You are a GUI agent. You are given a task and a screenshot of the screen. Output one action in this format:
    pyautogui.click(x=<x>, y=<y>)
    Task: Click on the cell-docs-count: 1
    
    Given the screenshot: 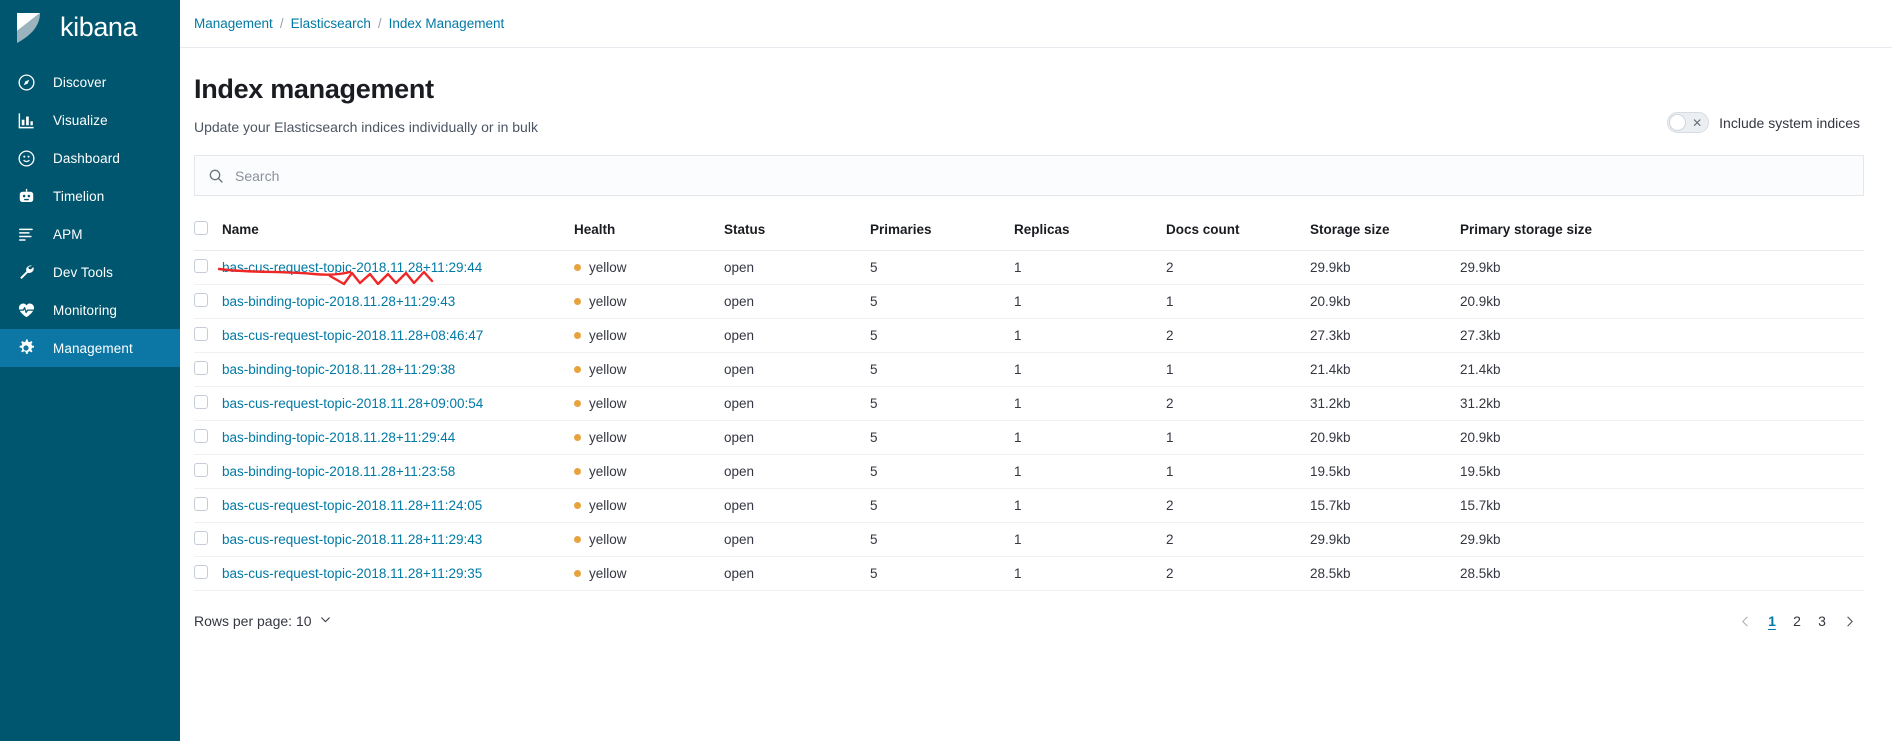 What is the action you would take?
    pyautogui.click(x=1238, y=369)
    